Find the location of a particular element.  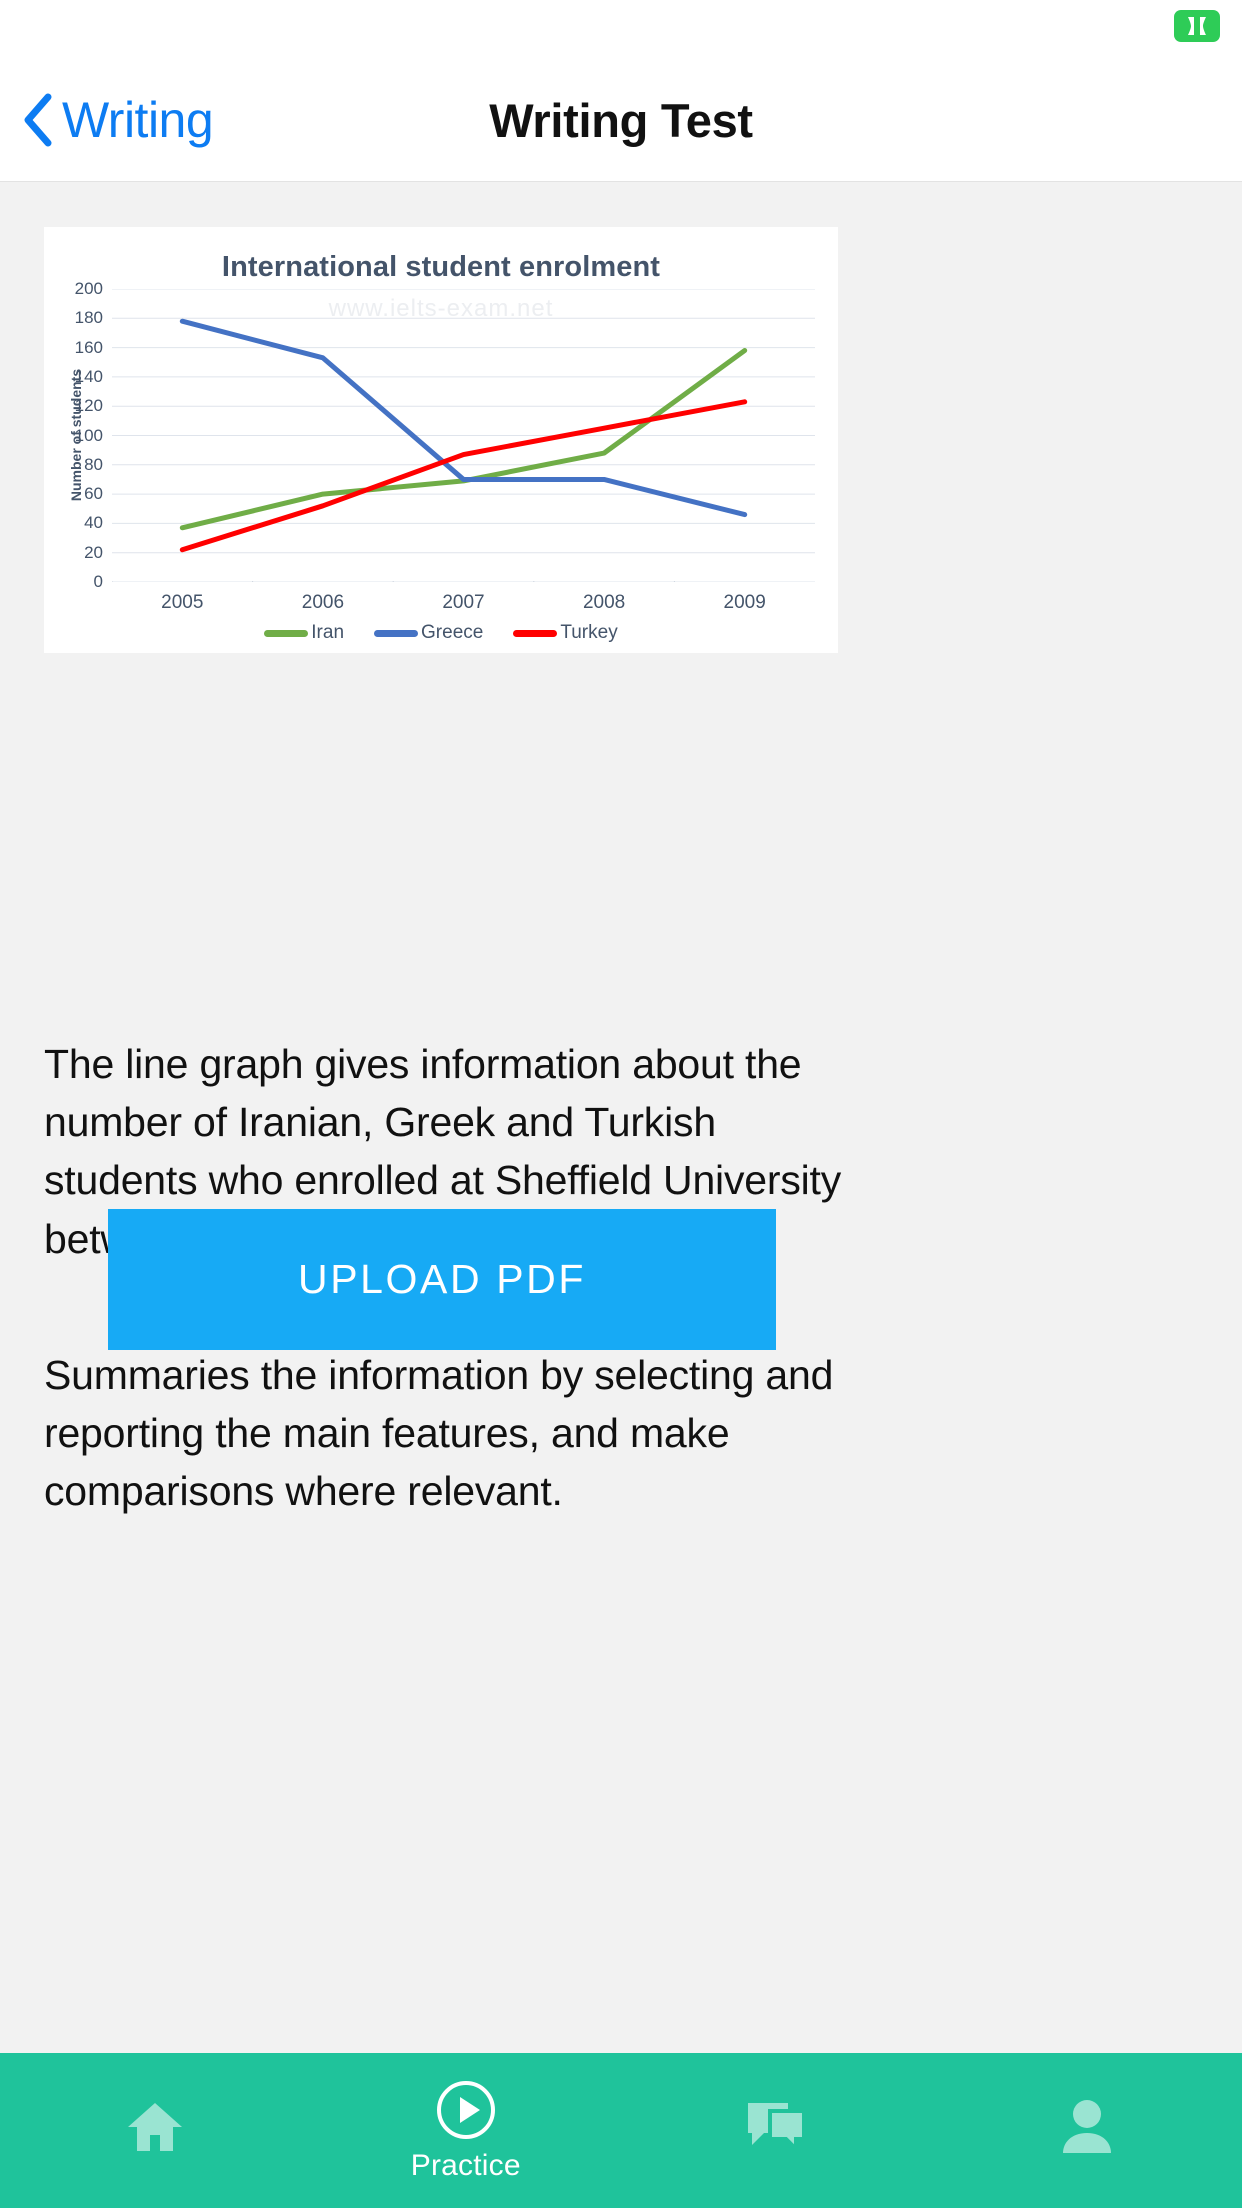

chart-y-tick: 20 is located at coordinates (93, 552).